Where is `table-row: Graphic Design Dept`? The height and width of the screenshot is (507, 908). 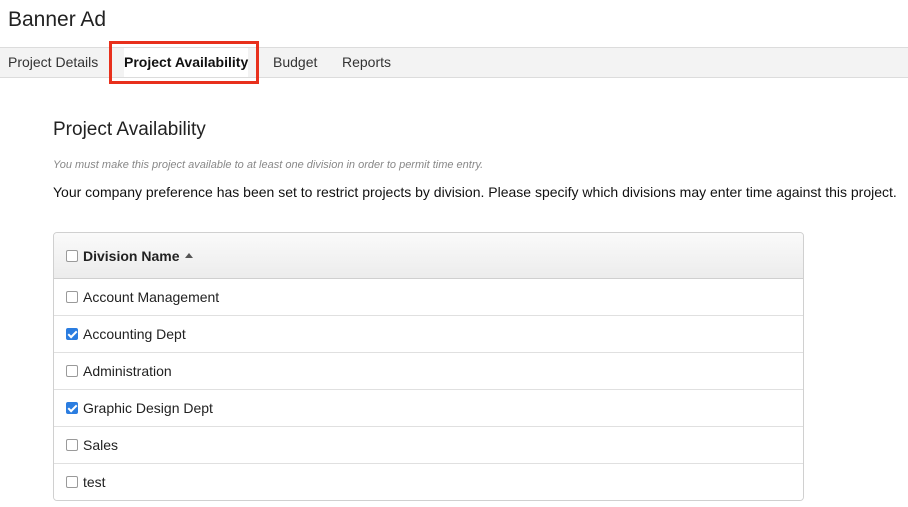 table-row: Graphic Design Dept is located at coordinates (428, 408).